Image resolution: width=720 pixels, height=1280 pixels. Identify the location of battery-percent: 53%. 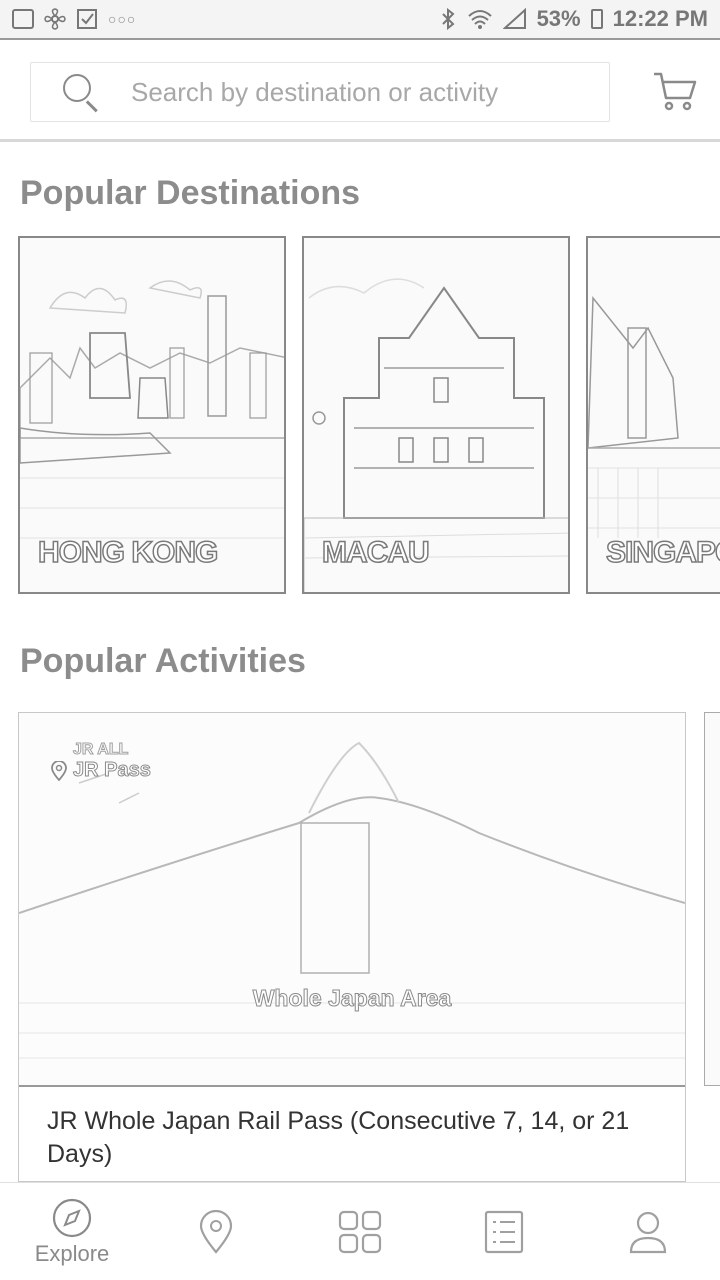
(558, 18).